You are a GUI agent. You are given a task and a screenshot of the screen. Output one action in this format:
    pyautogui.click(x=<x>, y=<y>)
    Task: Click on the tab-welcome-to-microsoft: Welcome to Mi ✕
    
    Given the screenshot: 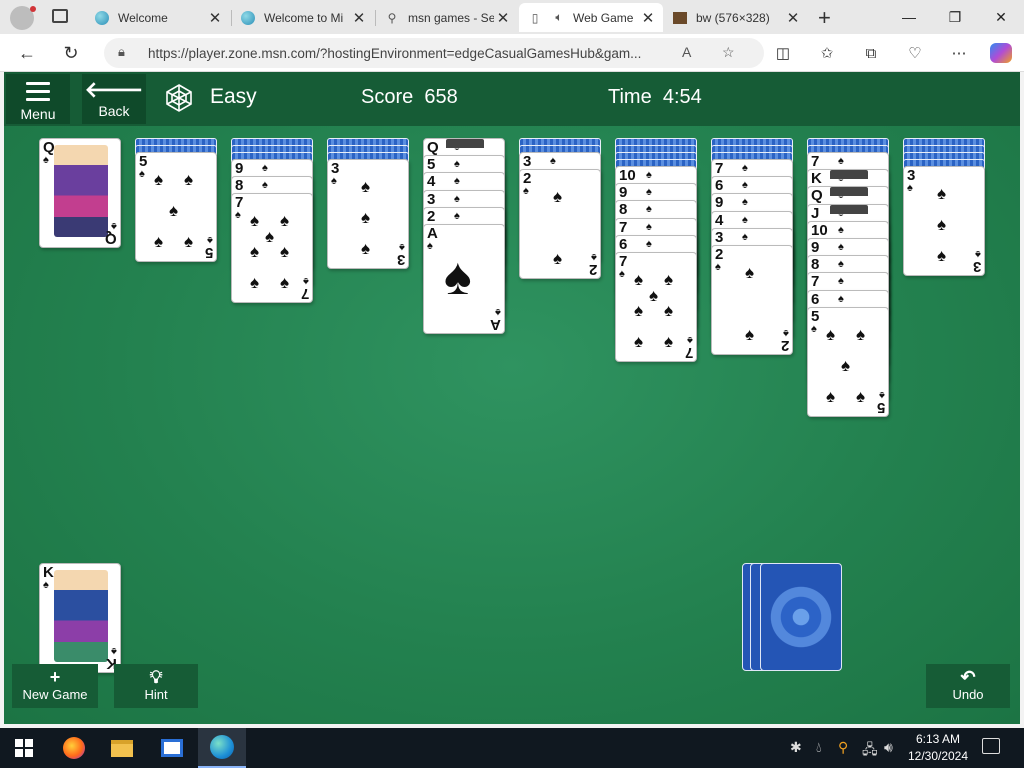 What is the action you would take?
    pyautogui.click(x=303, y=17)
    